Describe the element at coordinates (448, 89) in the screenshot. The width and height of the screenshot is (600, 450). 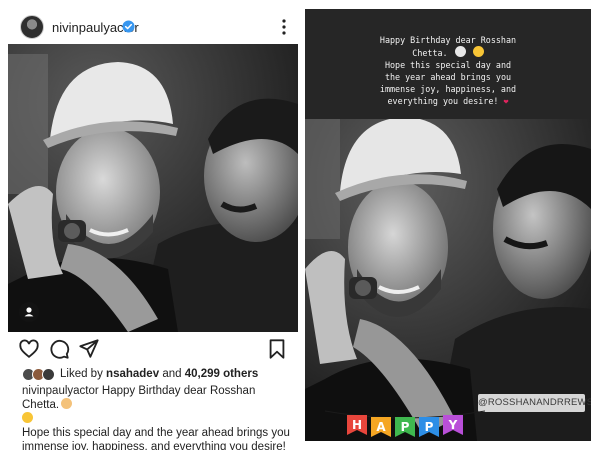
I see `story-line-5: immense joy, happiness, and` at that location.